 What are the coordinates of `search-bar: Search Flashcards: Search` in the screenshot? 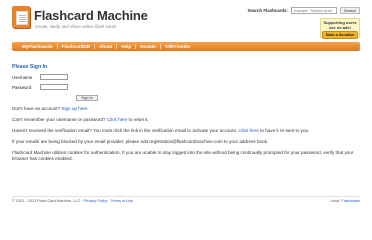 It's located at (303, 10).